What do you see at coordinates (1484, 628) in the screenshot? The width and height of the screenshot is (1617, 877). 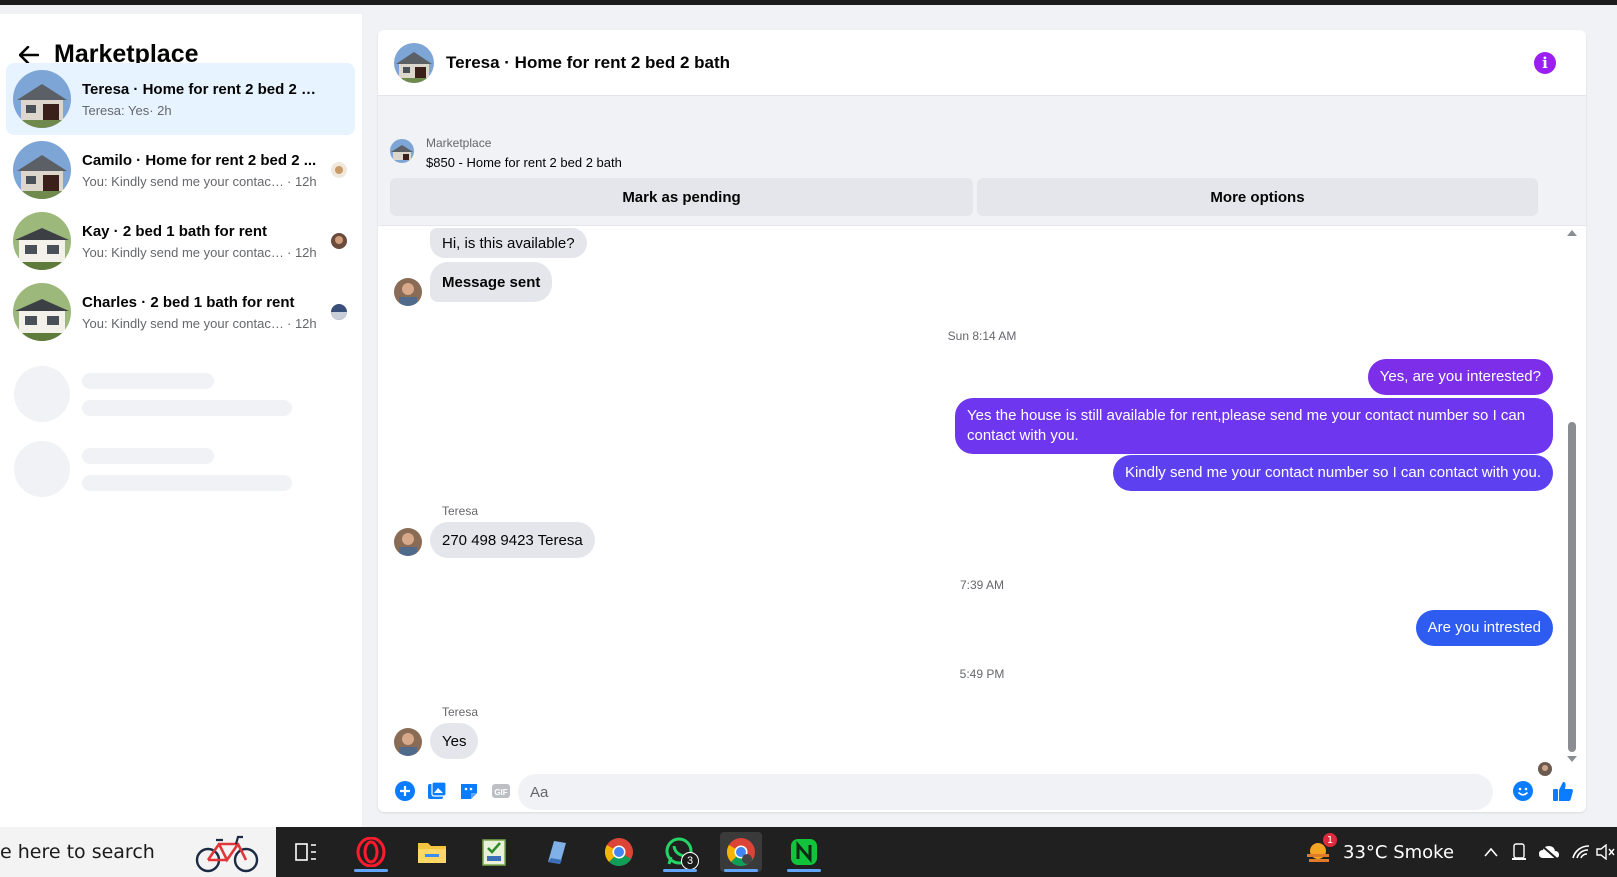 I see `message-bubble-outgoing: Are you intrested` at bounding box center [1484, 628].